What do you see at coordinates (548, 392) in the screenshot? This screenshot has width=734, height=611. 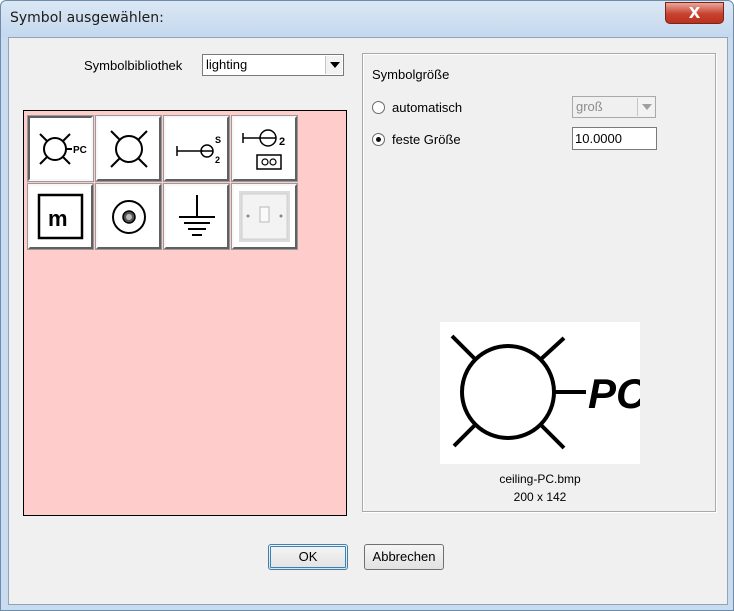 I see `ceiling-pc-preview-image: PC` at bounding box center [548, 392].